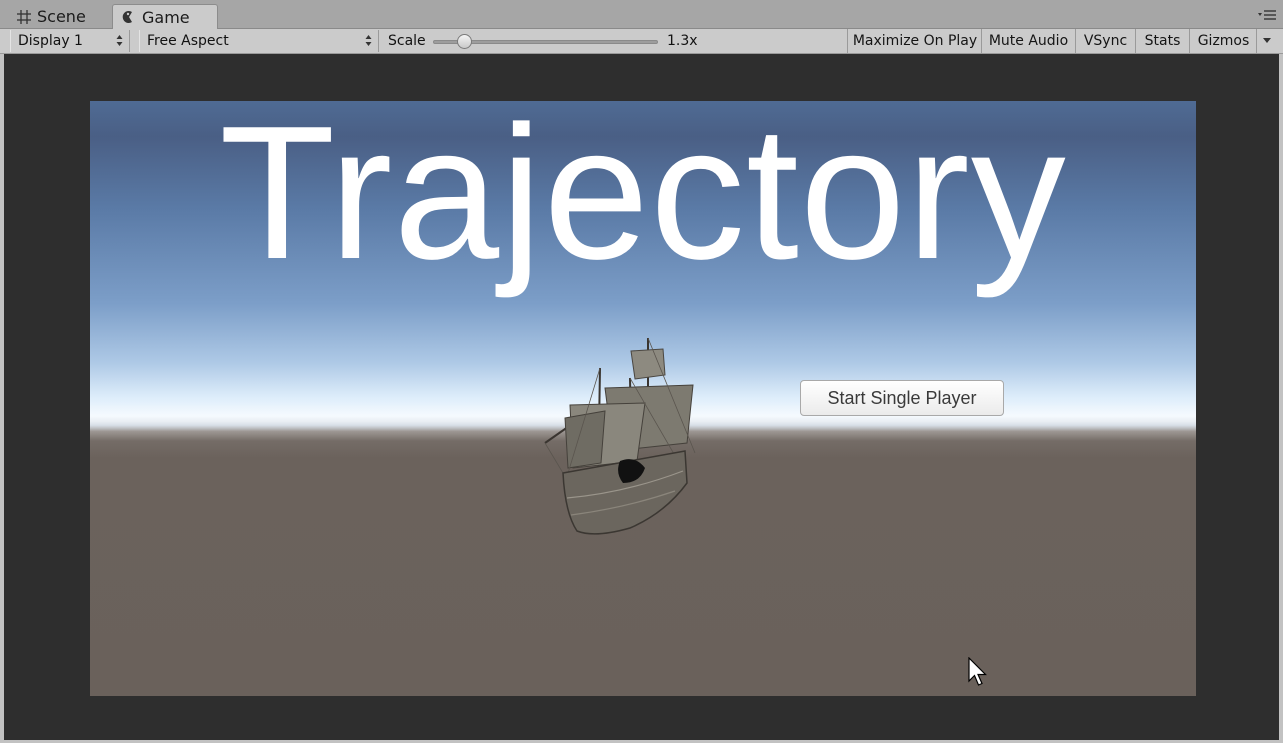 Image resolution: width=1283 pixels, height=743 pixels. I want to click on gizmos-button: Gizmos, so click(1223, 41).